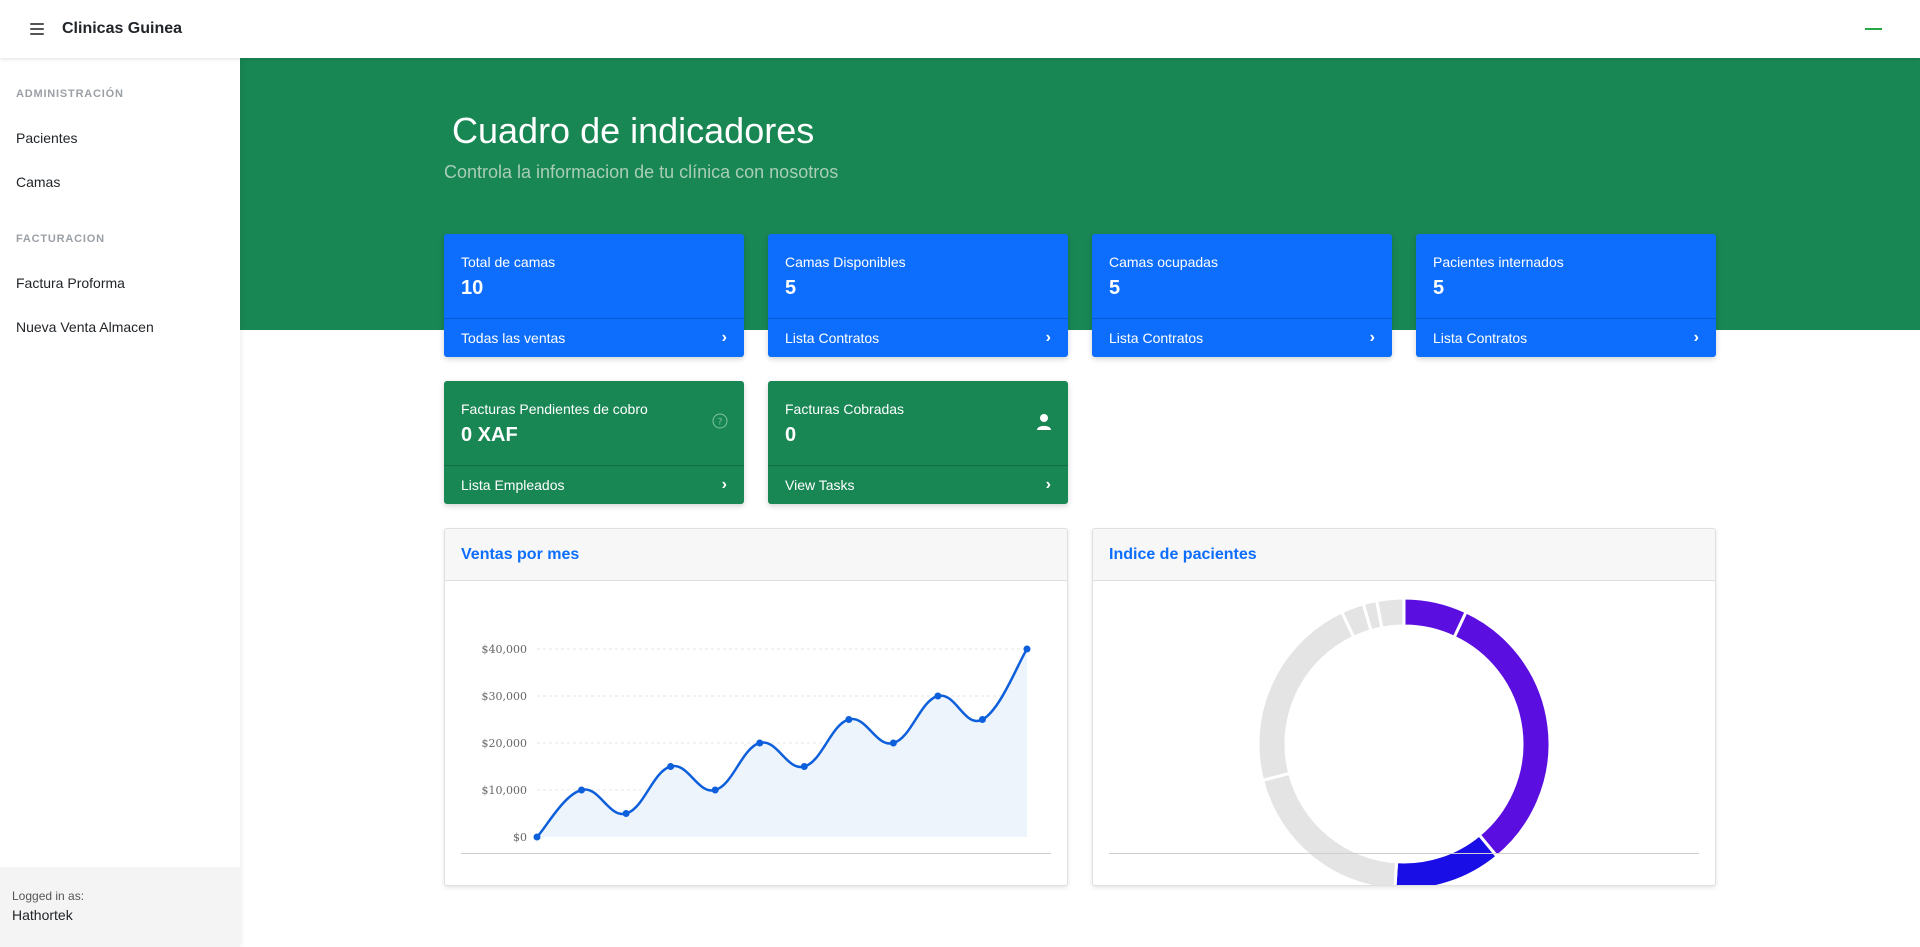 The height and width of the screenshot is (947, 1920). Describe the element at coordinates (918, 295) in the screenshot. I see `card-camas-disponibles: Camas Disponibles 5 Lista Contratos ›` at that location.